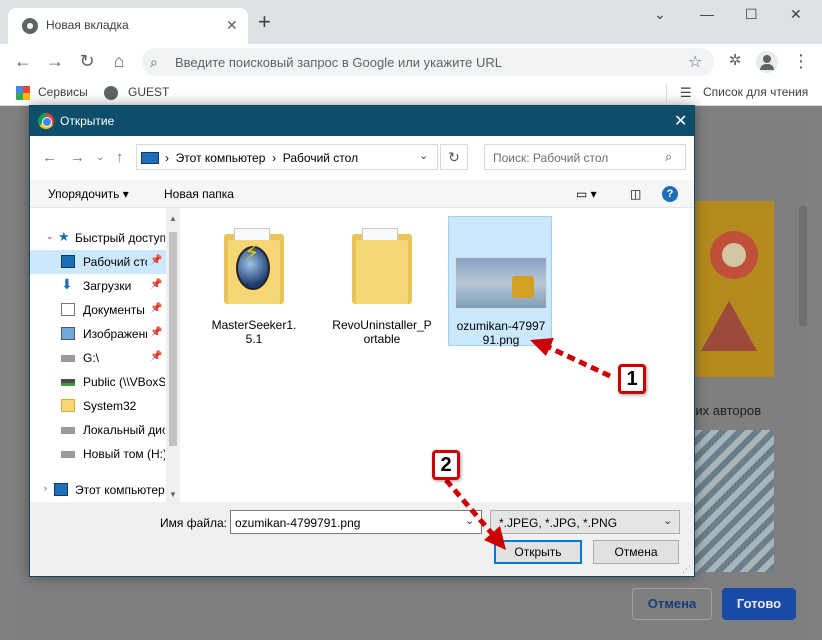  What do you see at coordinates (632, 379) in the screenshot?
I see `step-1-badge: 1` at bounding box center [632, 379].